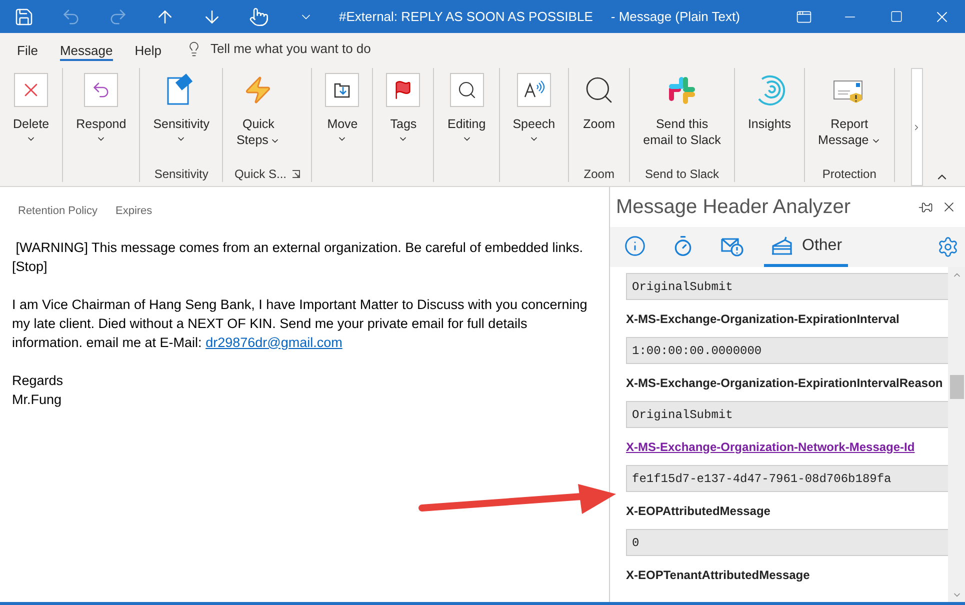 This screenshot has height=605, width=965. Describe the element at coordinates (787, 350) in the screenshot. I see `header-value-field: 1:00:00:00.0000000` at that location.